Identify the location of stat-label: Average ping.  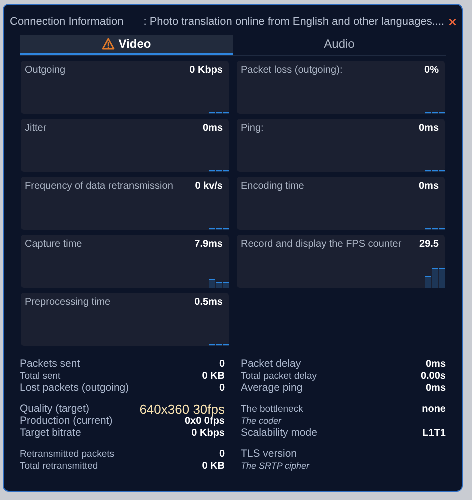
(272, 388).